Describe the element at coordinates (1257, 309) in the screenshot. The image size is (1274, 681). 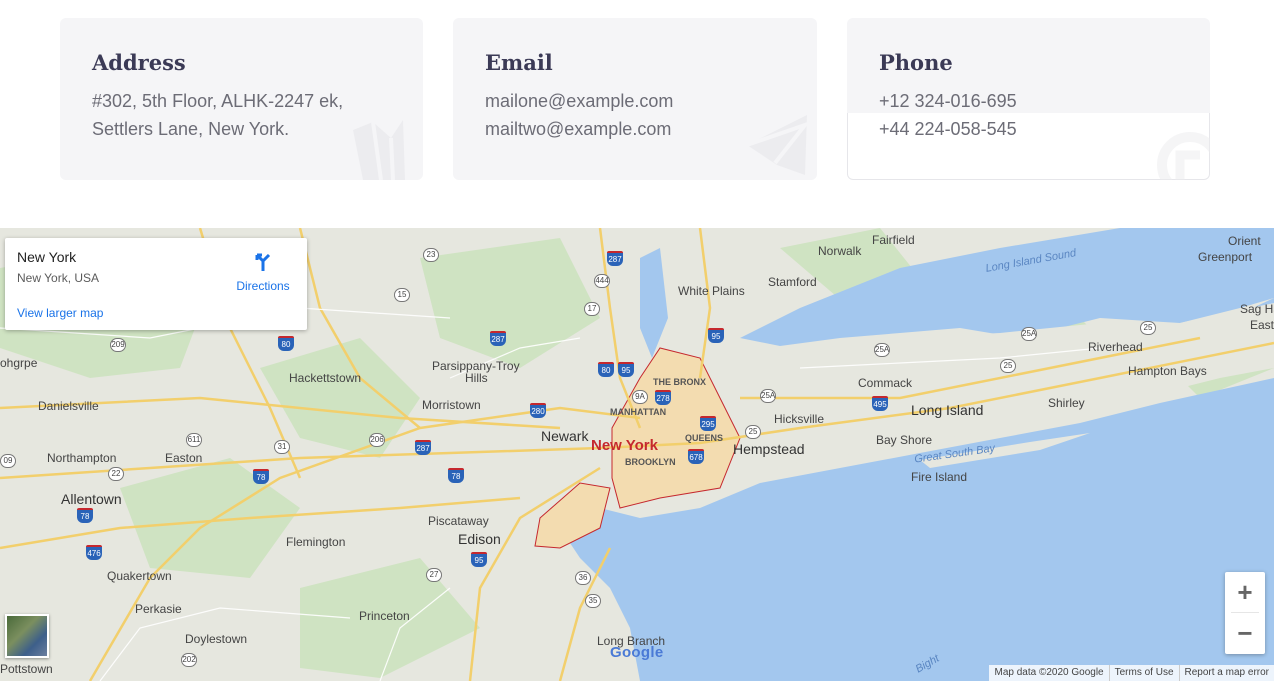
I see `label-sag-harbor: Sag Harbo` at that location.